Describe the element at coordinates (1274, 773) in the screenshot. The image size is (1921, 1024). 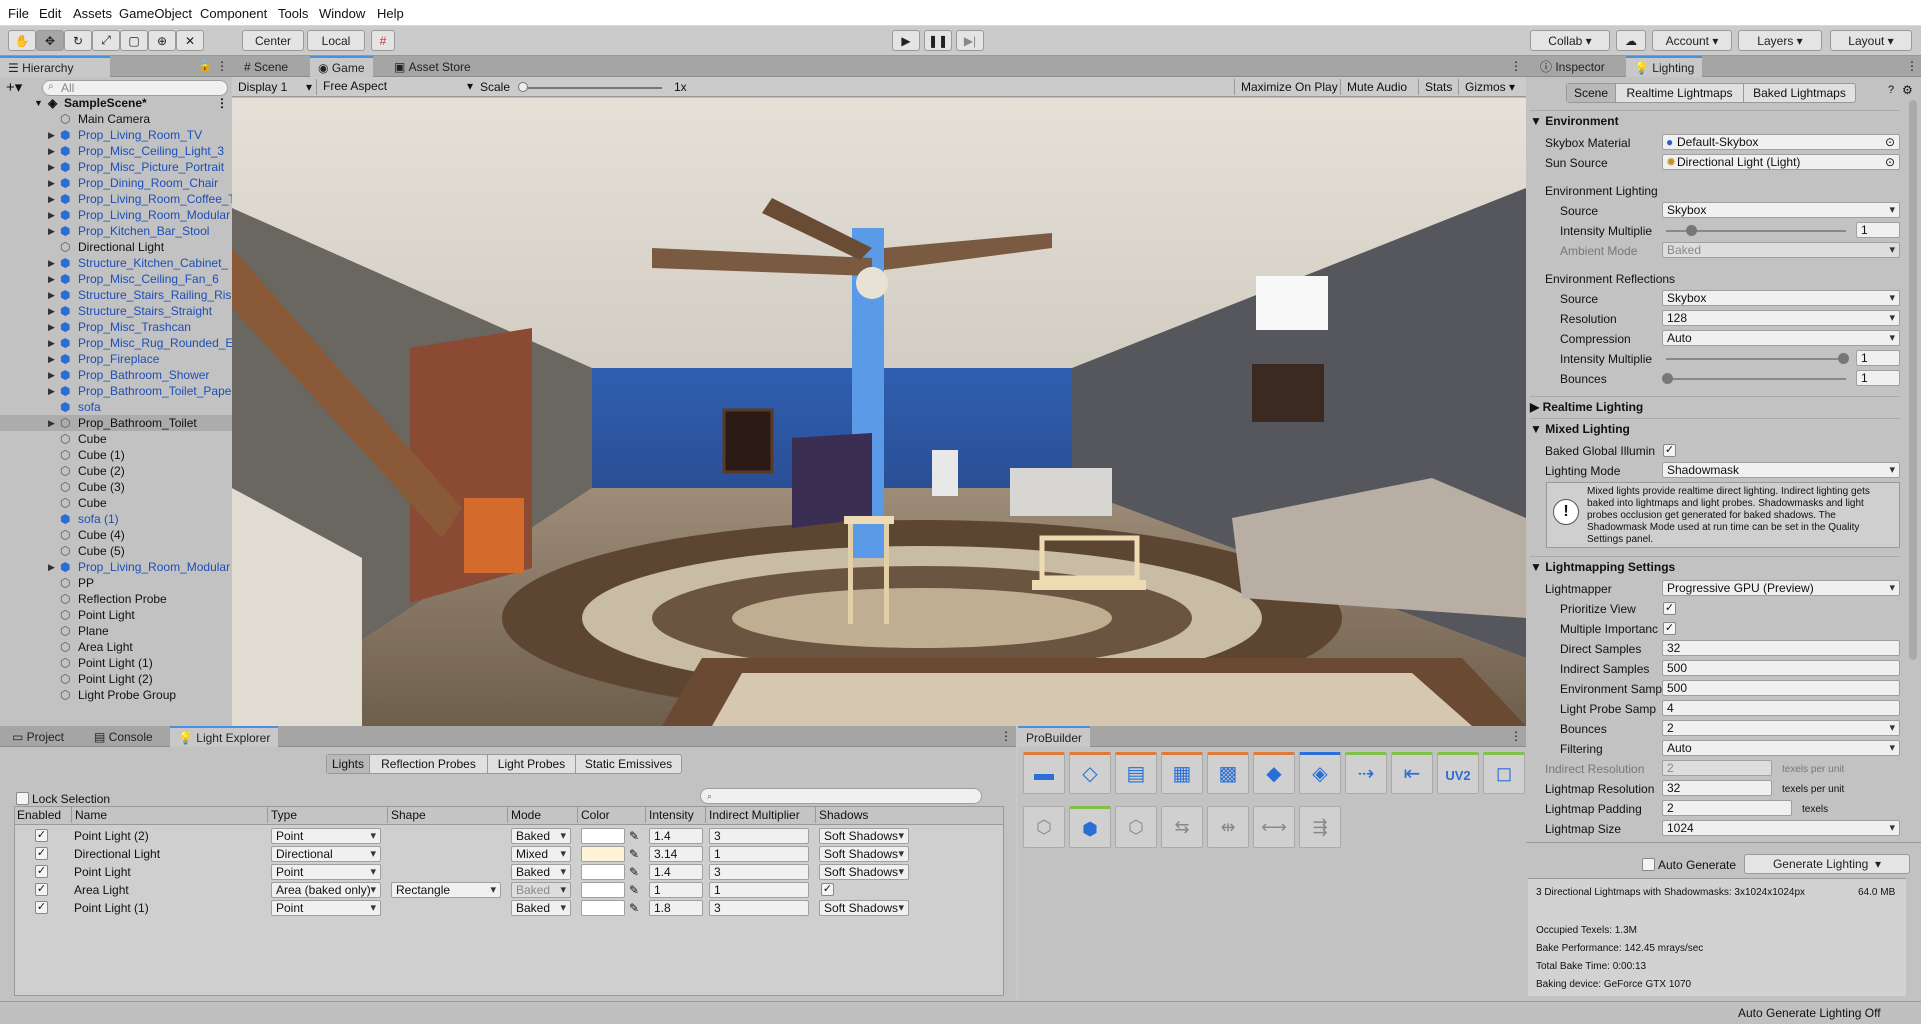
I see `vertex-colors-icon: ◆` at that location.